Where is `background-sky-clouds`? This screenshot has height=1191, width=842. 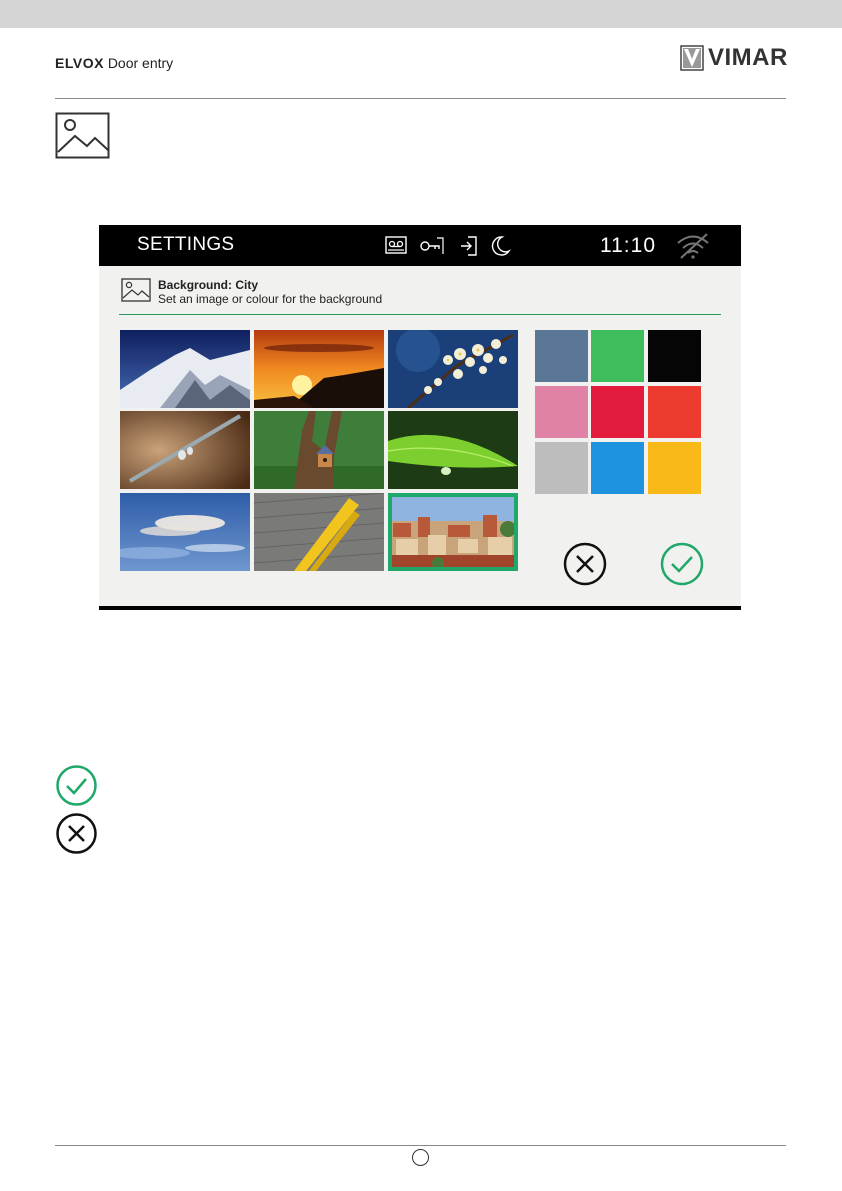 background-sky-clouds is located at coordinates (185, 532).